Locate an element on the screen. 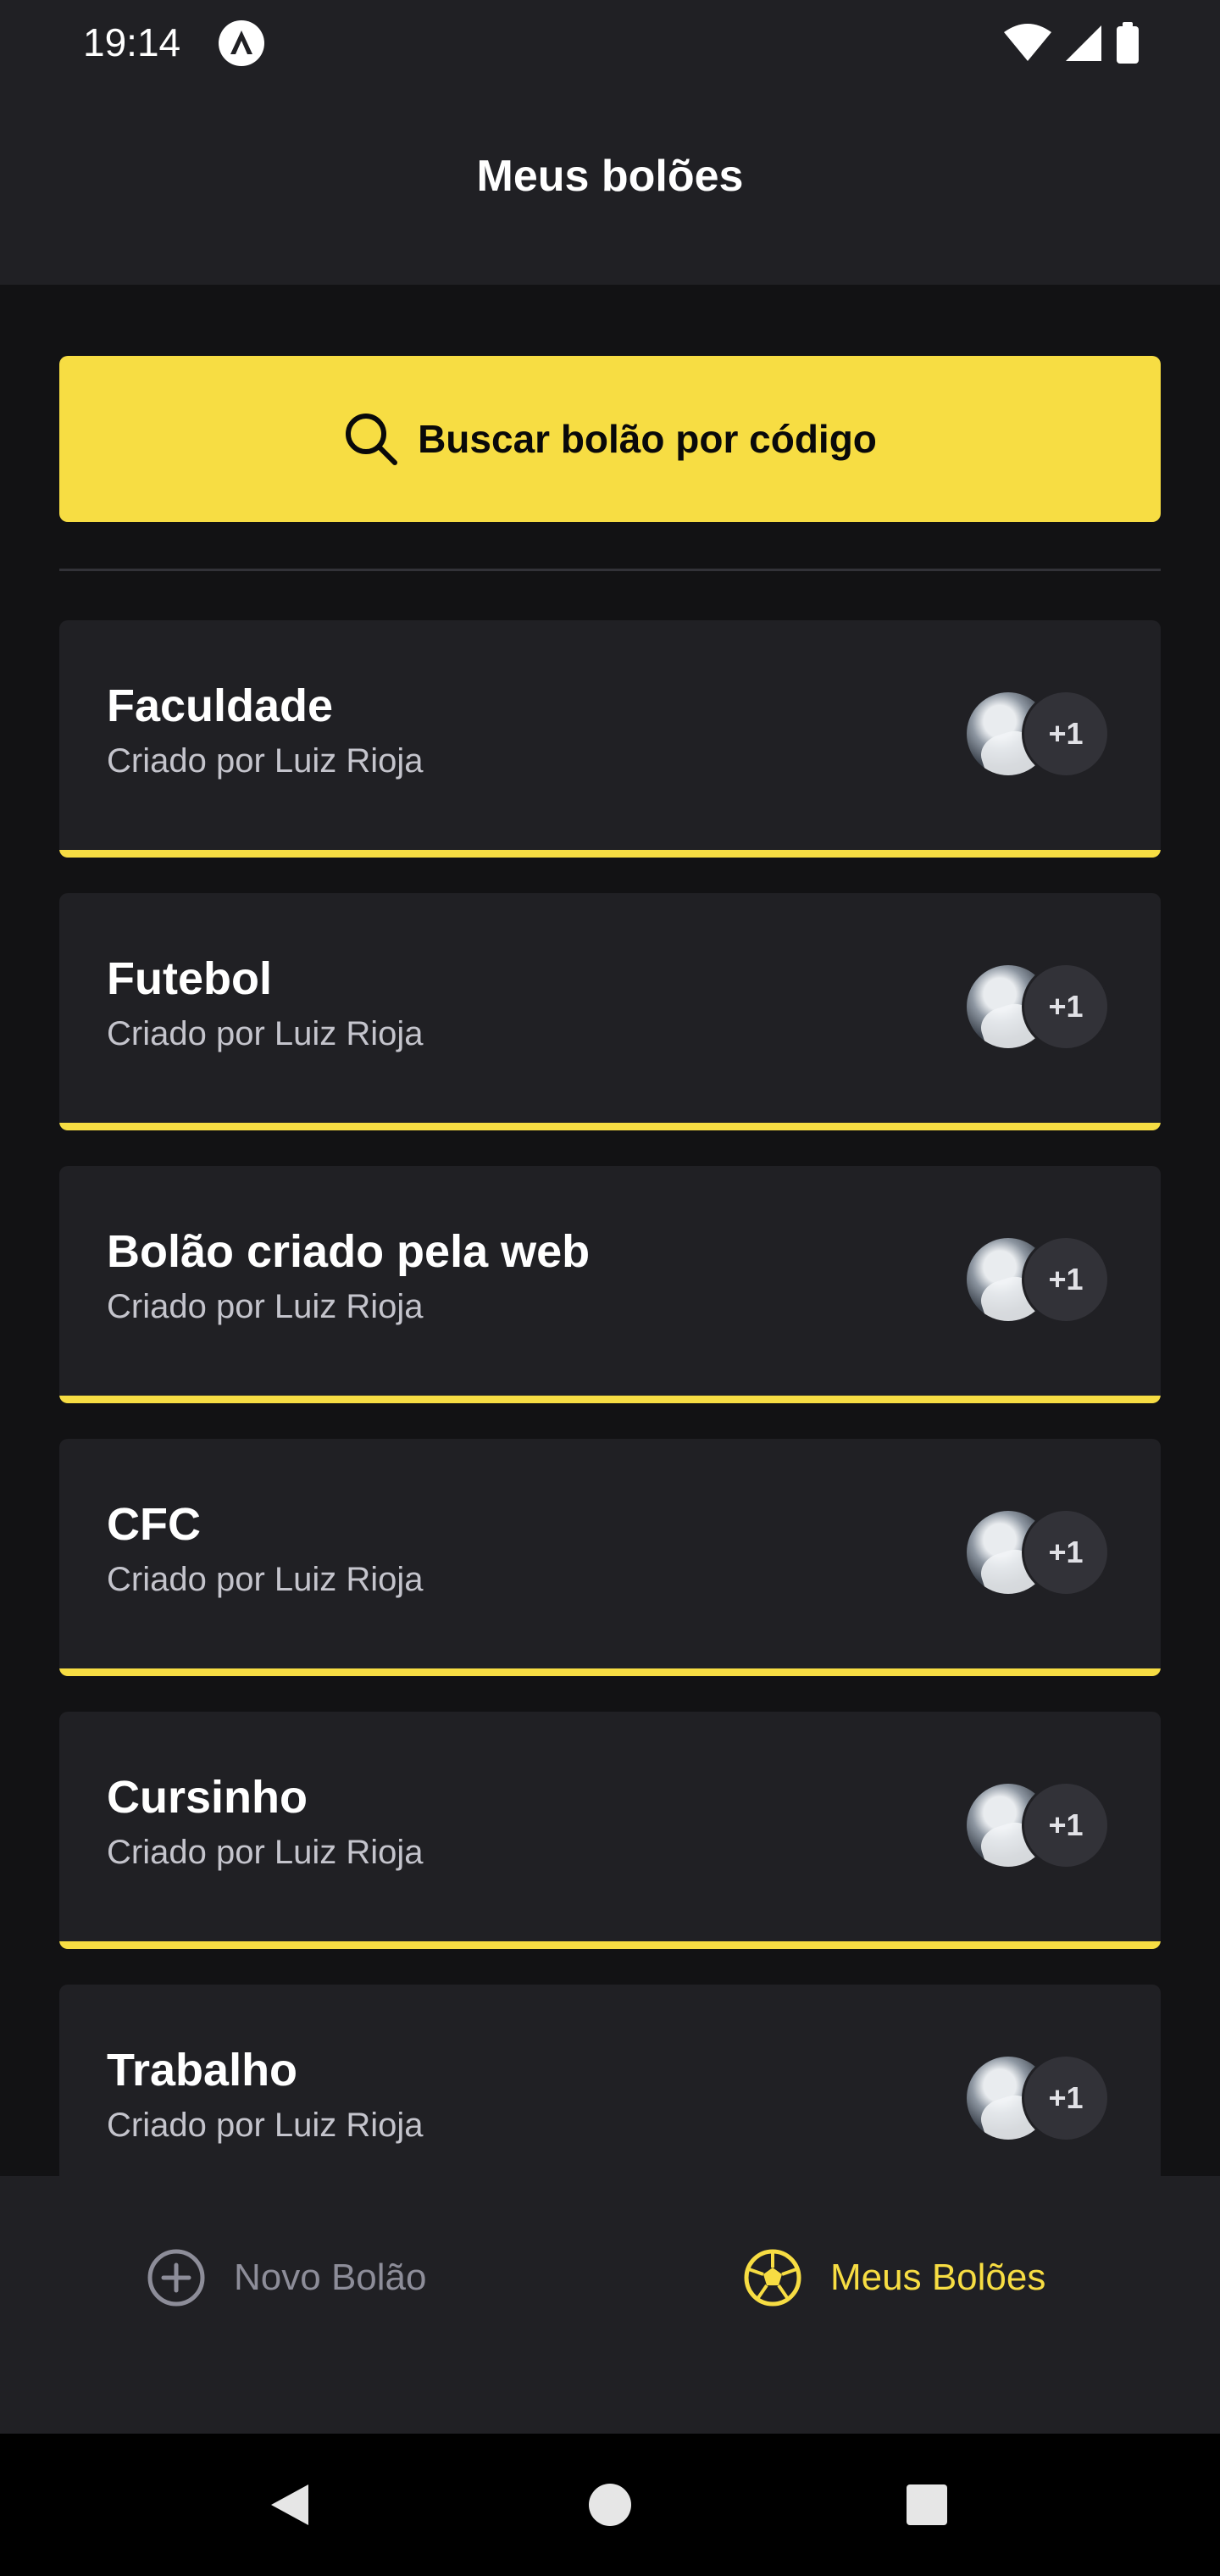 This screenshot has height=2576, width=1220. search-icon is located at coordinates (372, 439).